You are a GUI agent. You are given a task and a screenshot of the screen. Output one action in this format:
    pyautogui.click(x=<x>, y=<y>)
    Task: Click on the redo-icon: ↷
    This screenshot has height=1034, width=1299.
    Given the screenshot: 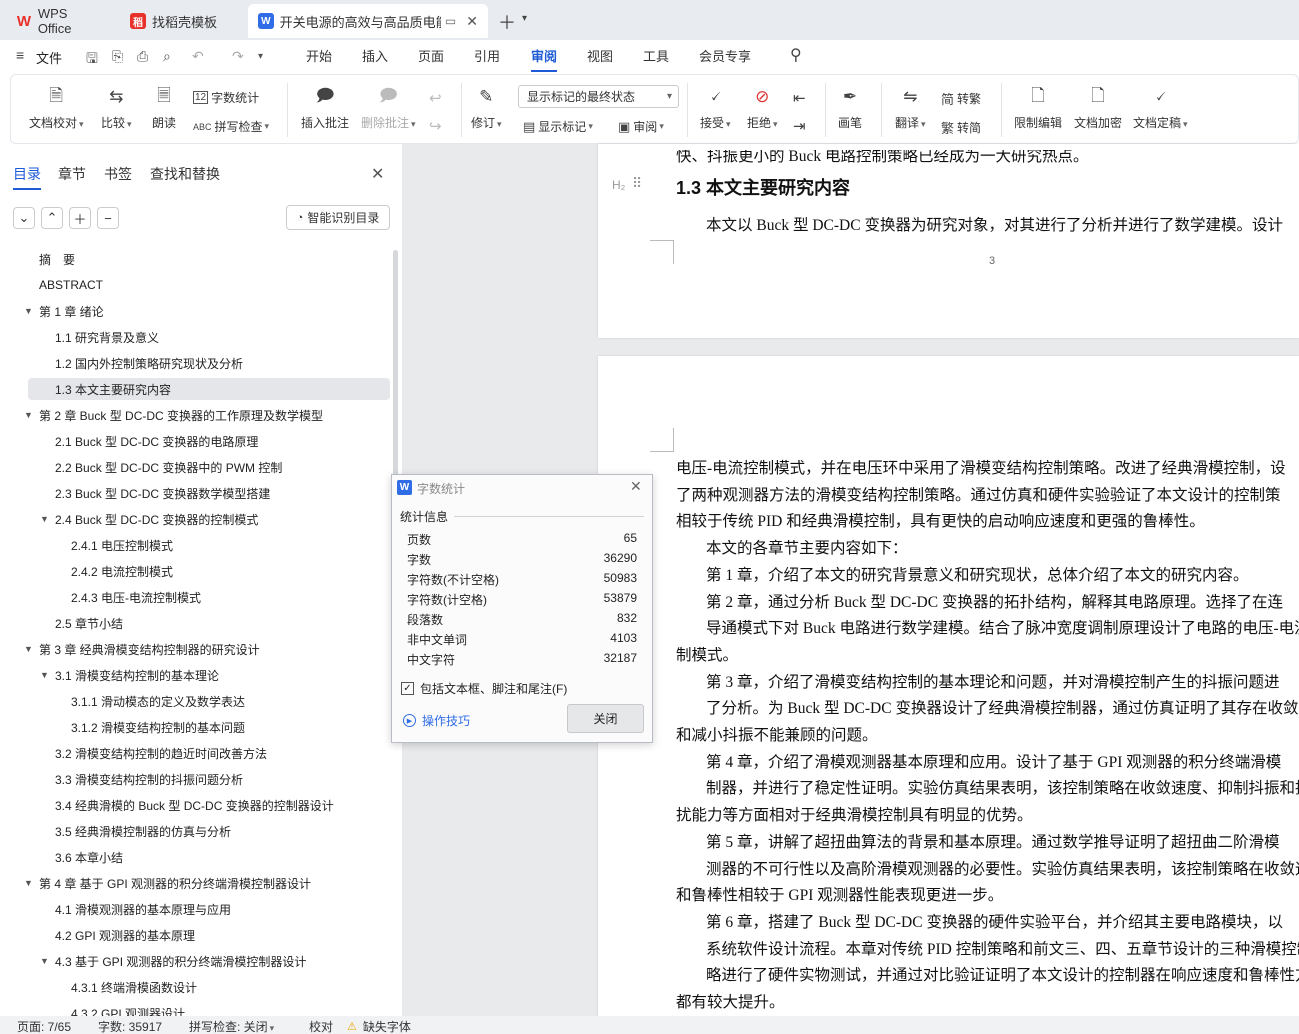 What is the action you would take?
    pyautogui.click(x=238, y=56)
    